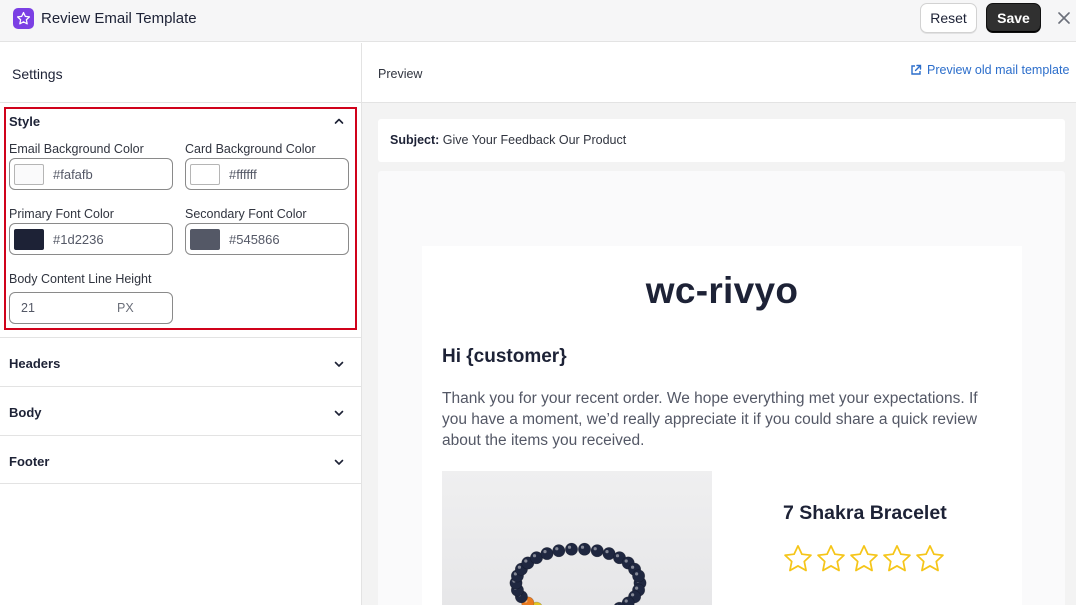 The height and width of the screenshot is (605, 1076). What do you see at coordinates (73, 174) in the screenshot?
I see `email-bg-value: #fafafb` at bounding box center [73, 174].